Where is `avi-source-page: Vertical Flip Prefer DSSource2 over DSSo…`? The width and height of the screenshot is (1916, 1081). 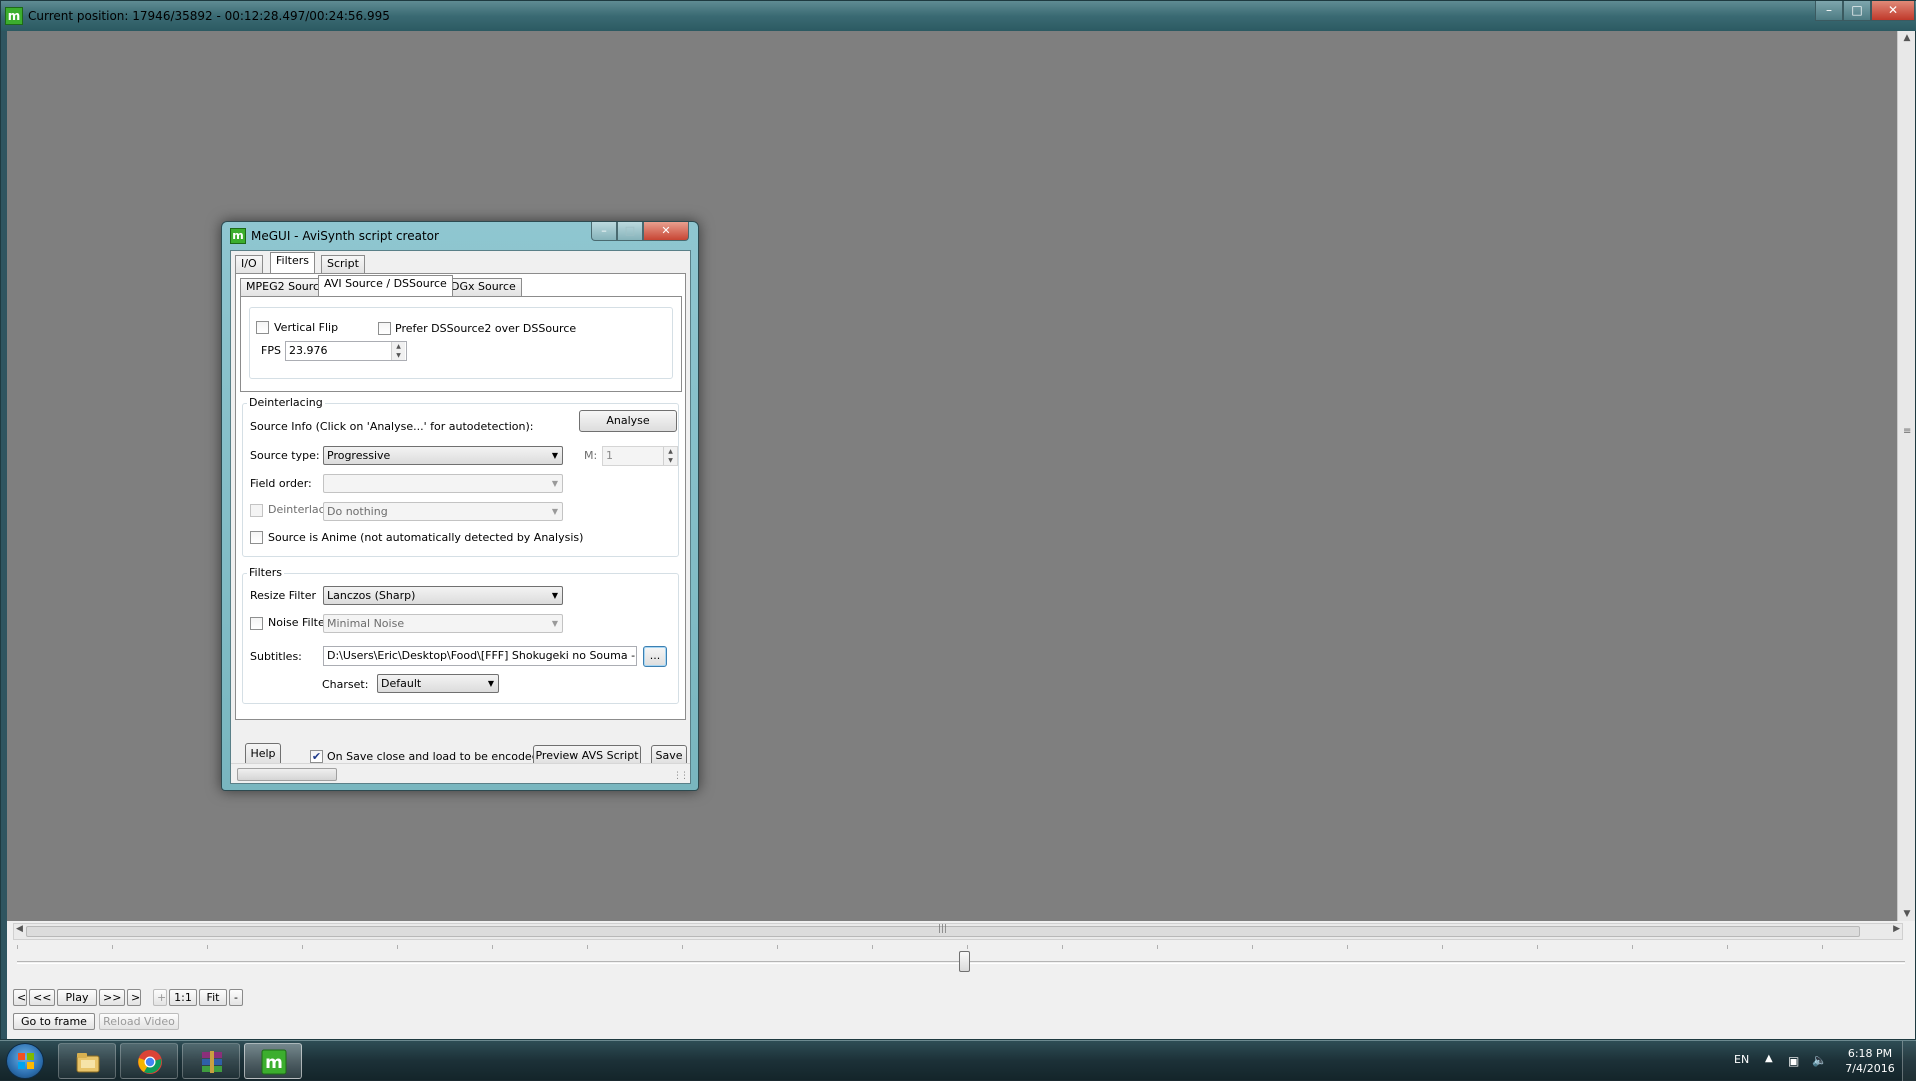 avi-source-page: Vertical Flip Prefer DSSource2 over DSSo… is located at coordinates (461, 344).